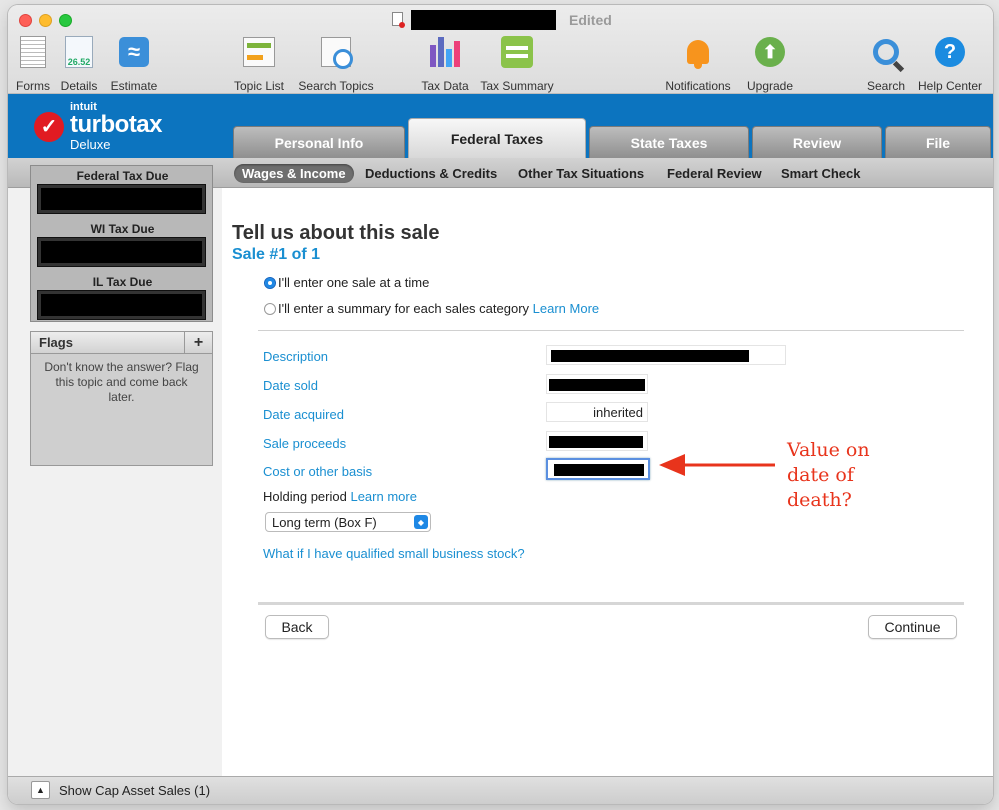  I want to click on page-subtitle: Sale #1 of 1, so click(276, 254).